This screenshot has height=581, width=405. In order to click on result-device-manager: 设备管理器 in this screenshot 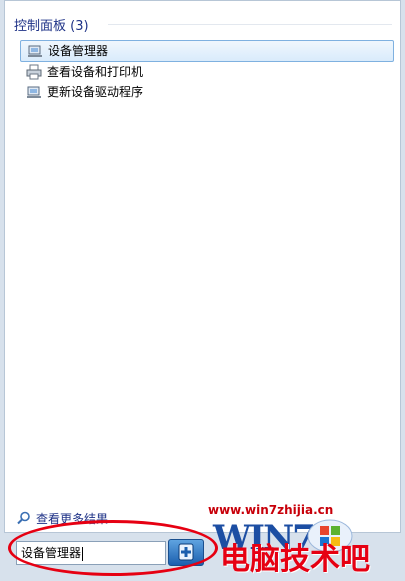, I will do `click(207, 51)`.